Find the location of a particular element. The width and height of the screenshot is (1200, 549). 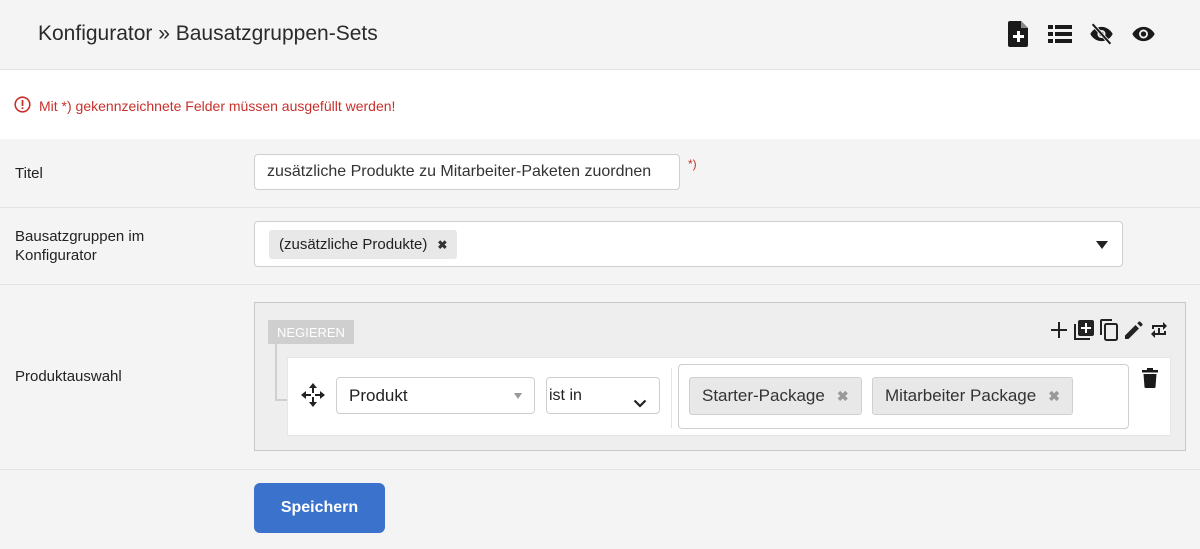

list-icon is located at coordinates (1059, 34).